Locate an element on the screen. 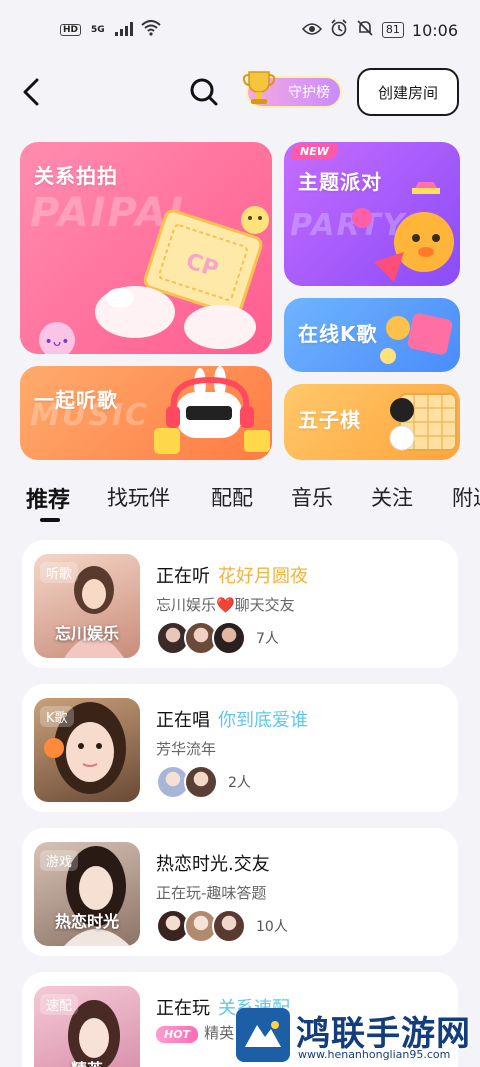 This screenshot has width=480, height=1067. room-subtitle-text: 精英 is located at coordinates (219, 1033).